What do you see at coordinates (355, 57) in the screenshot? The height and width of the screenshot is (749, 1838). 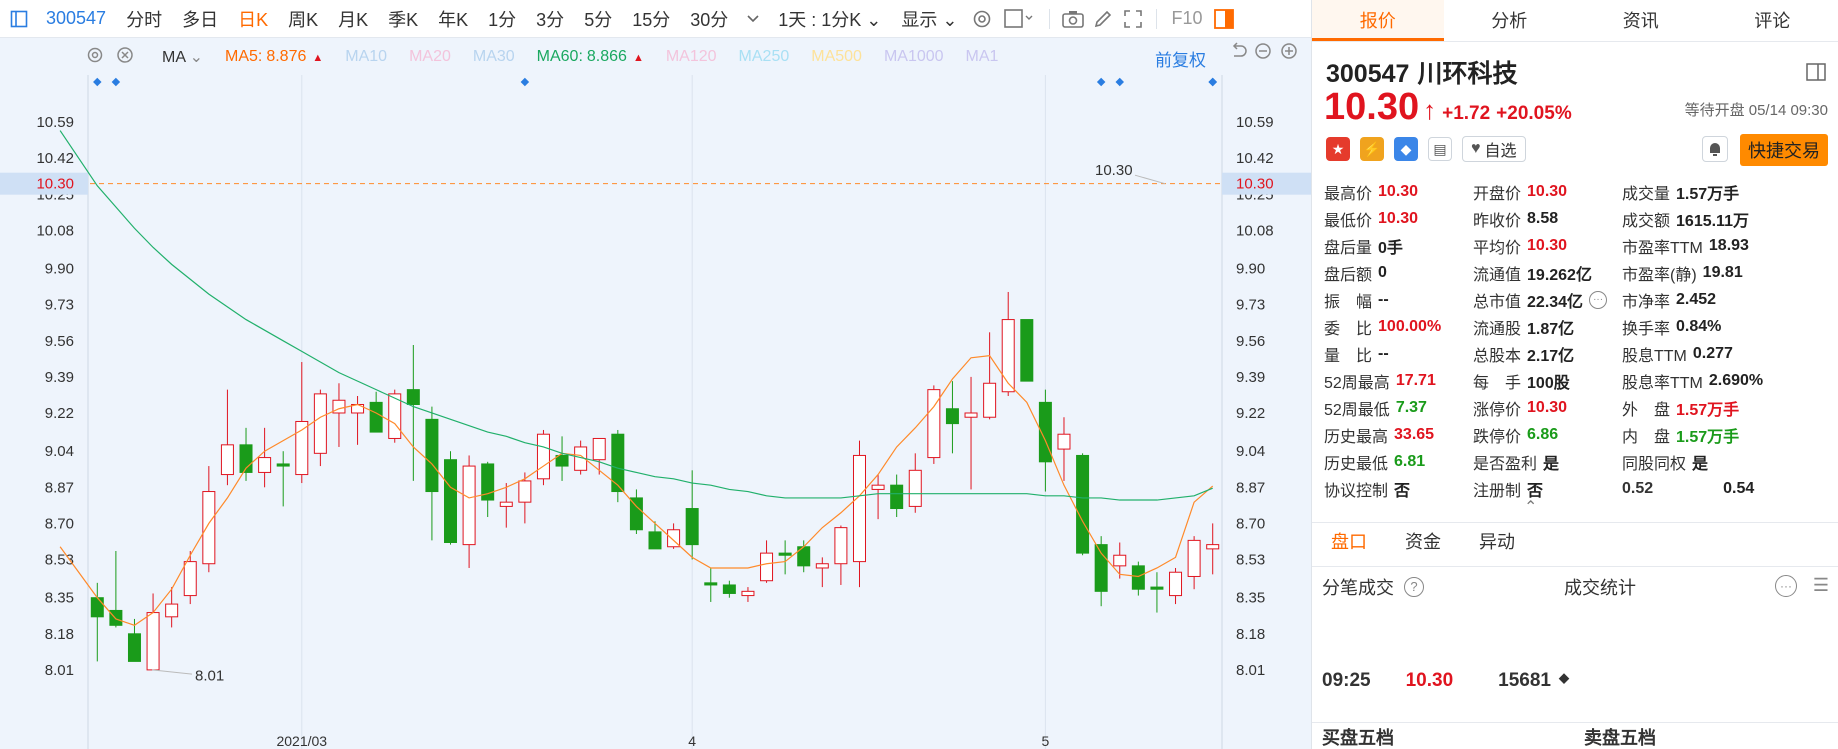 I see `ma-item: MA10` at bounding box center [355, 57].